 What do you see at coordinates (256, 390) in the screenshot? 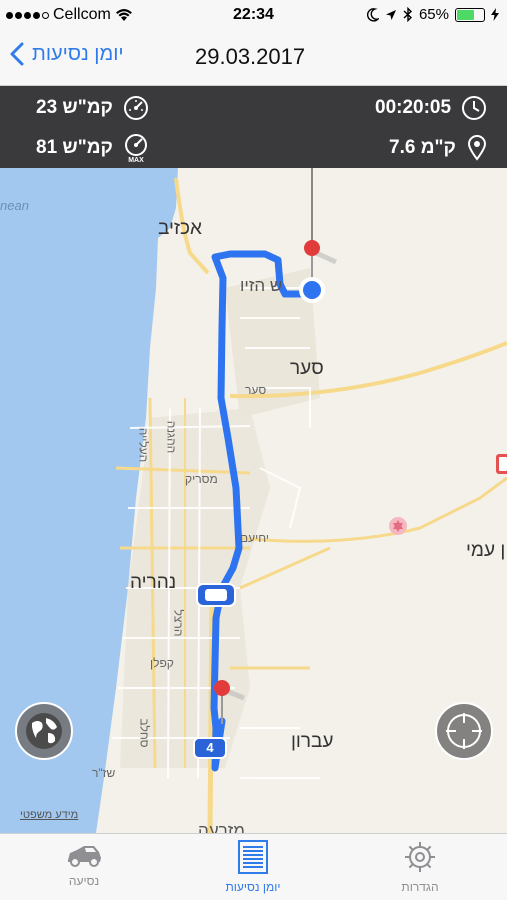
I see `map-label-saar-street: סער` at bounding box center [256, 390].